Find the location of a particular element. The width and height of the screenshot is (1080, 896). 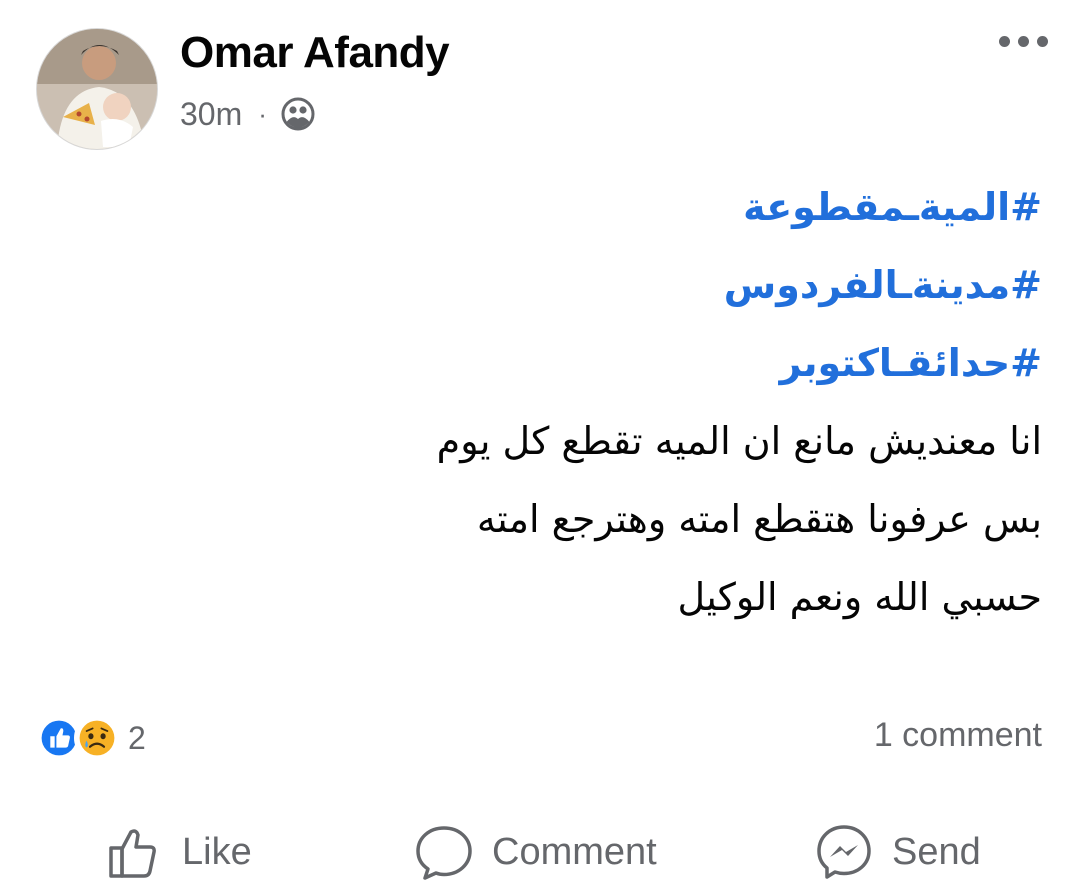

comment-count: 1 comment is located at coordinates (958, 735).